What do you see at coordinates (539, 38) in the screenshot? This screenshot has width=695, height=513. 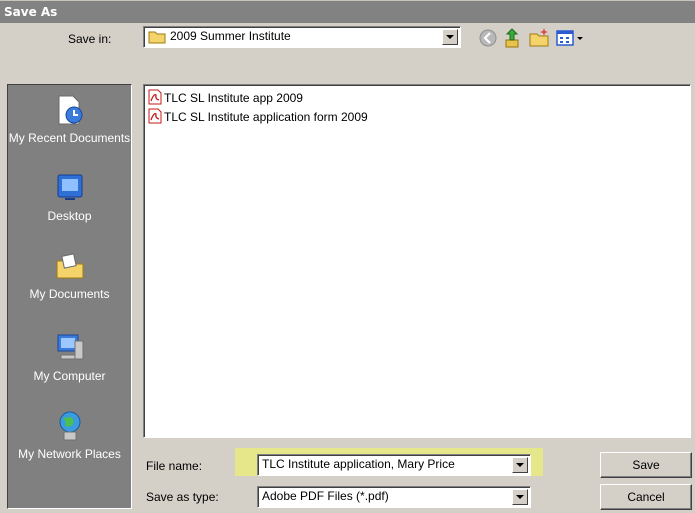 I see `new-folder-icon` at bounding box center [539, 38].